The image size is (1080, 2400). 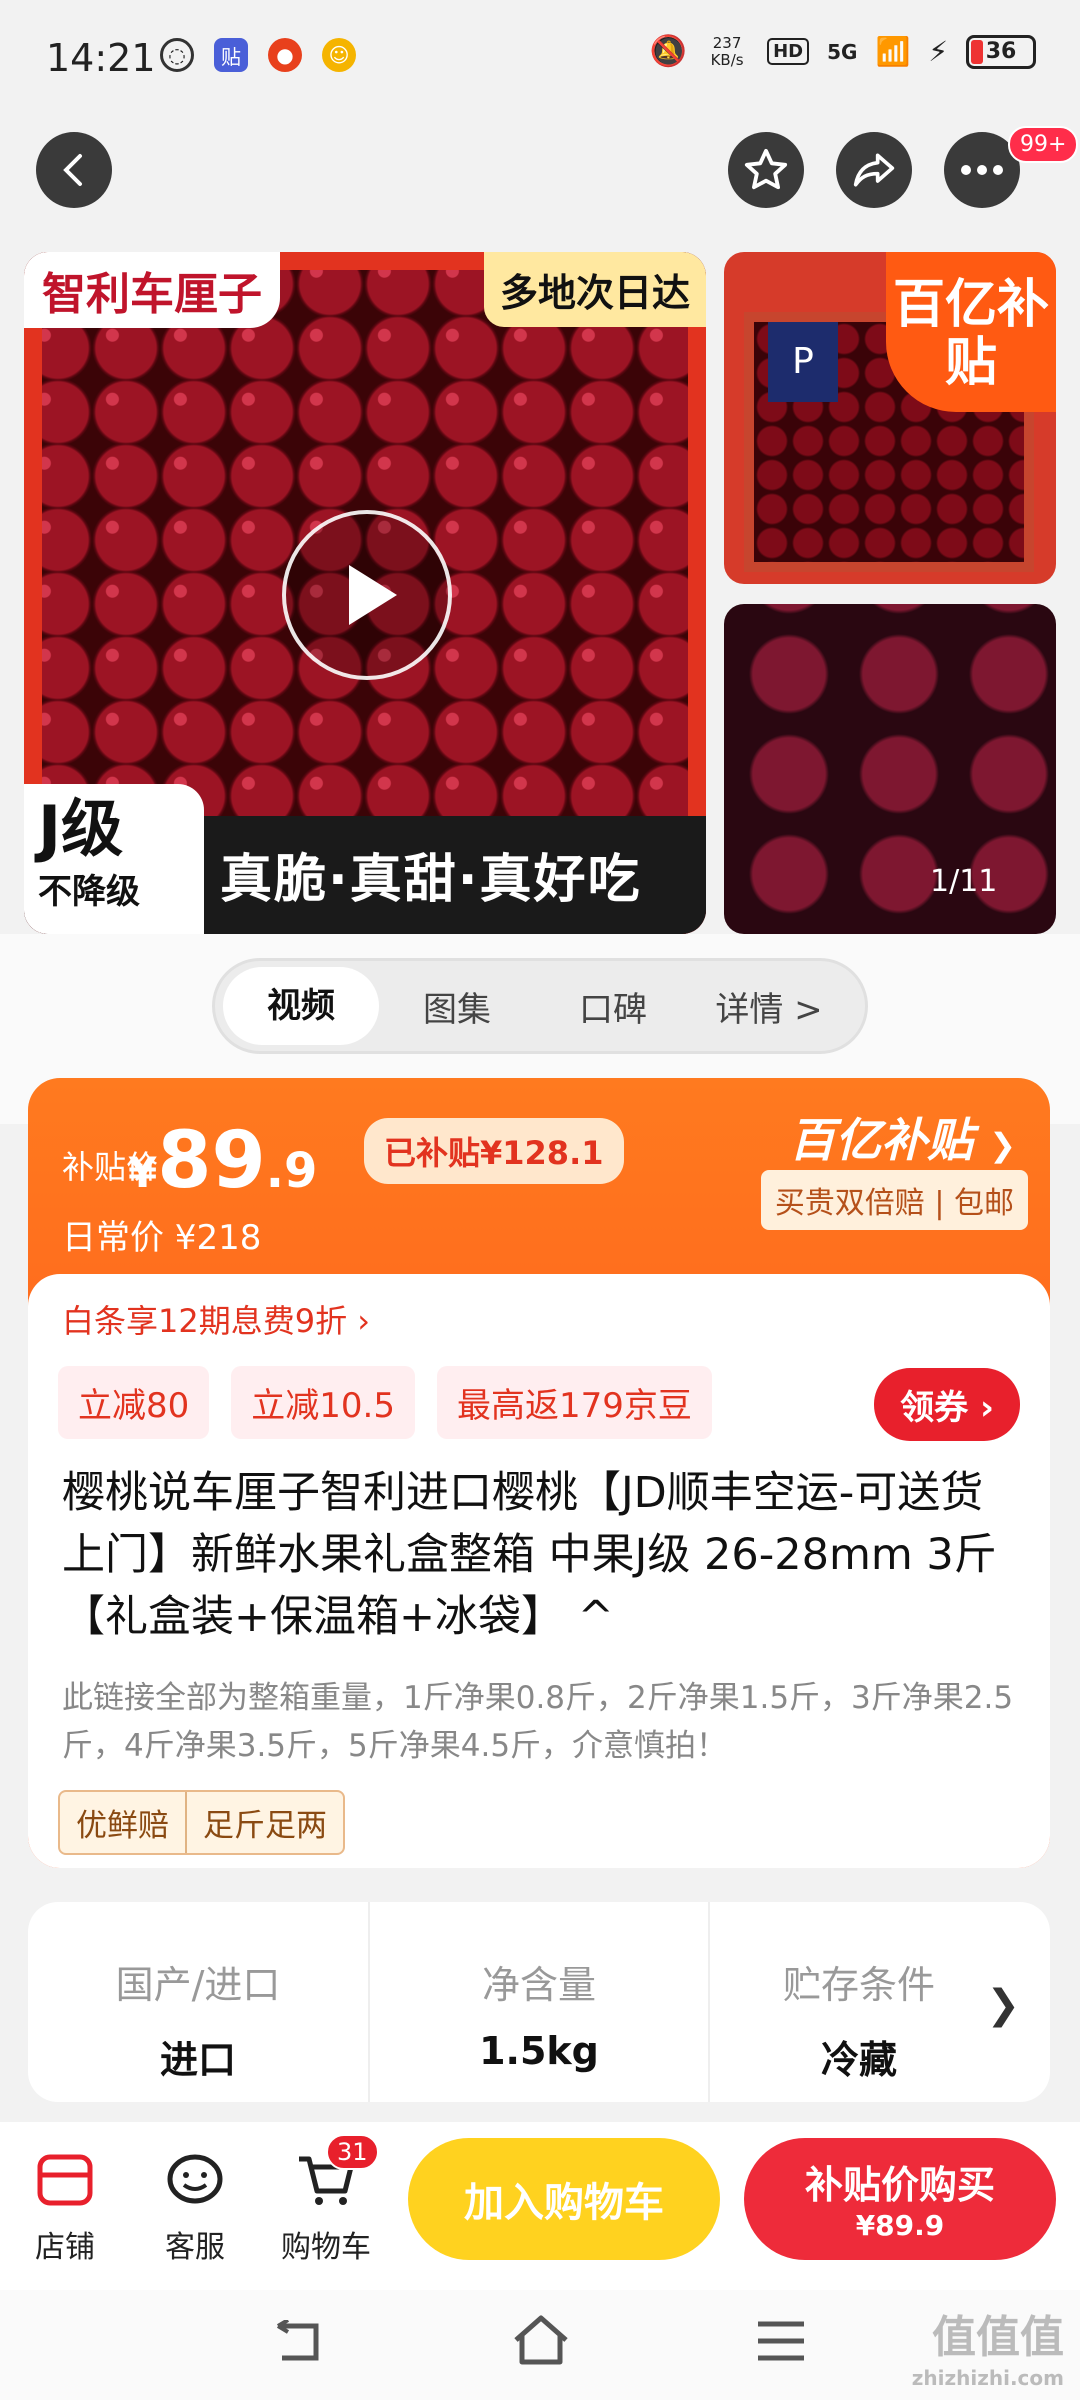 What do you see at coordinates (494, 1151) in the screenshot?
I see `subsidized-amount: 已补贴¥128.1` at bounding box center [494, 1151].